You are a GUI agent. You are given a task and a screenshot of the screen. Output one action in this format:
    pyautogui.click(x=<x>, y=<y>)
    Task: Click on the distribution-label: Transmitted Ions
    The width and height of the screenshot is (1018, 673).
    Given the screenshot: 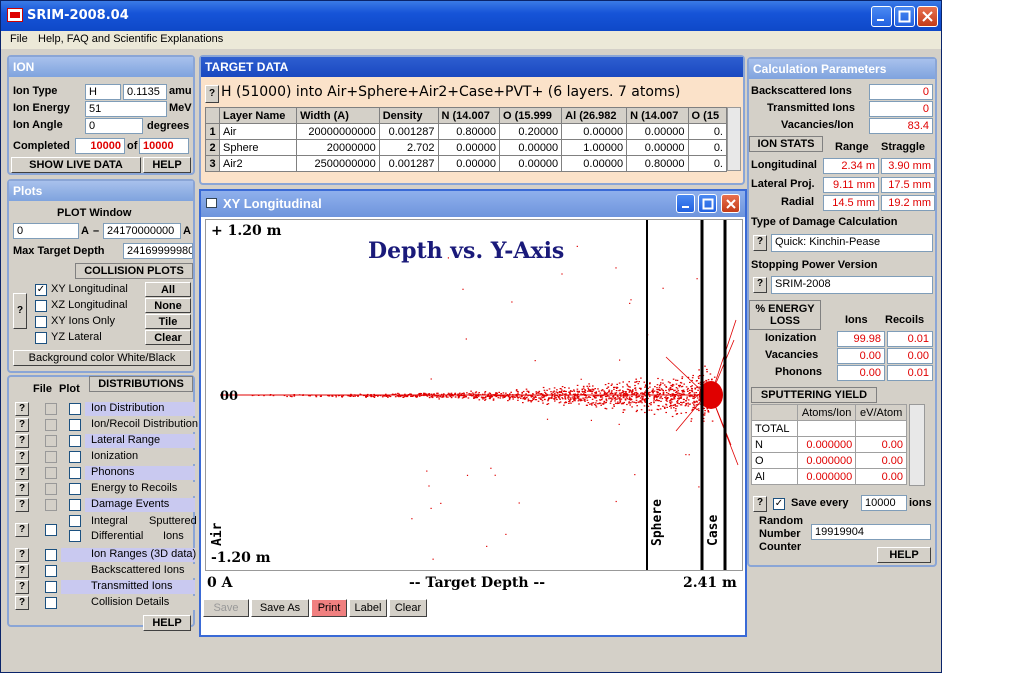 What is the action you would take?
    pyautogui.click(x=132, y=586)
    